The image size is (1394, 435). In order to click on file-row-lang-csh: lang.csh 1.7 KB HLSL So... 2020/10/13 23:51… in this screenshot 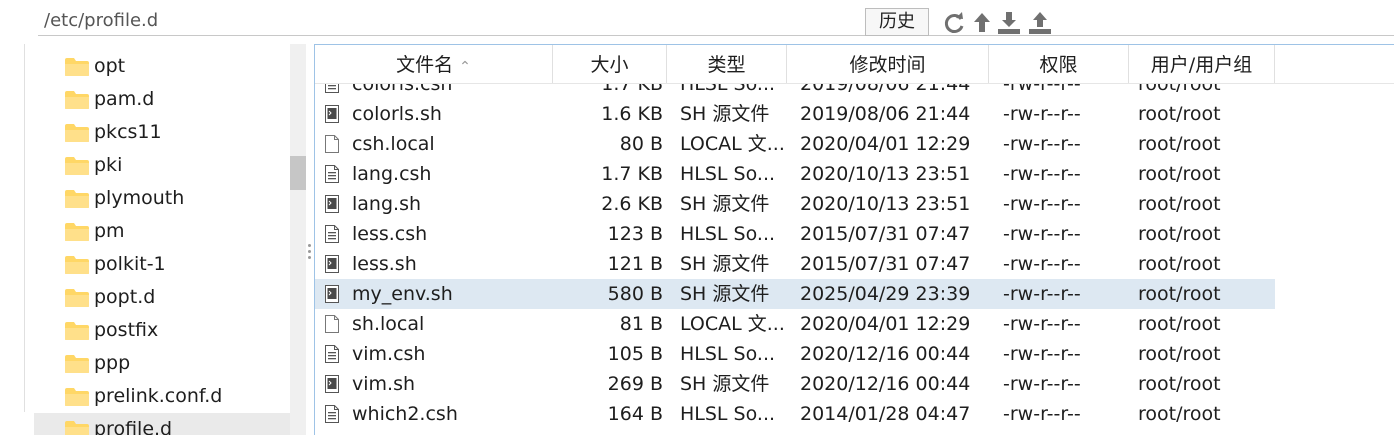, I will do `click(795, 174)`.